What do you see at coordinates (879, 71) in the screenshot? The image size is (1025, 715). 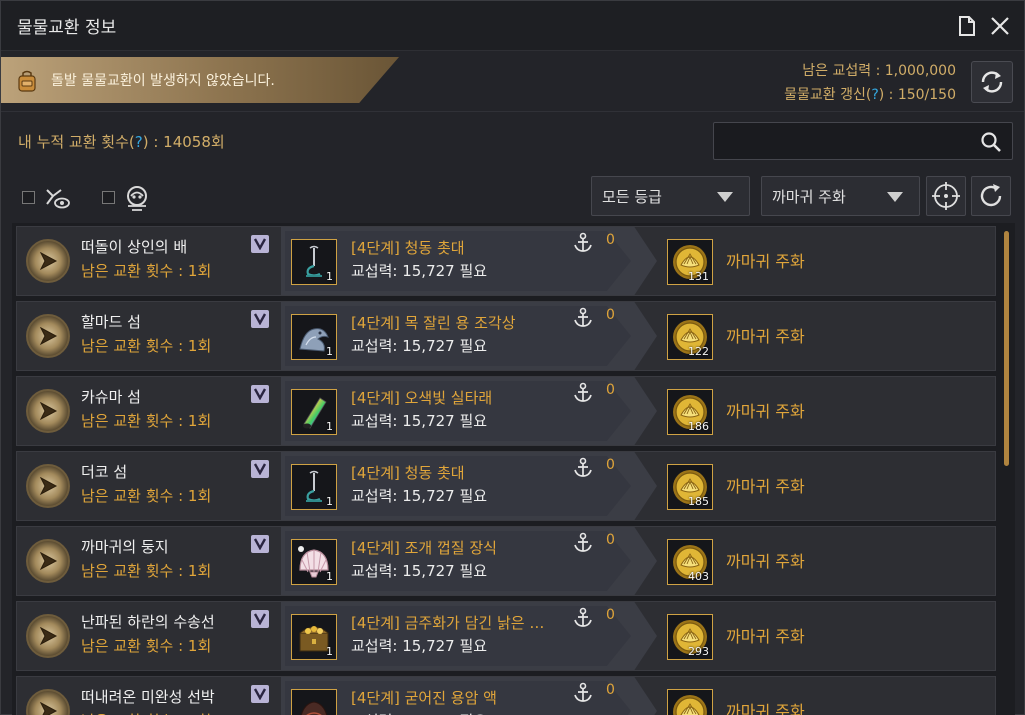 I see `remaining-power: 남은 교섭력 : 1,000,000` at bounding box center [879, 71].